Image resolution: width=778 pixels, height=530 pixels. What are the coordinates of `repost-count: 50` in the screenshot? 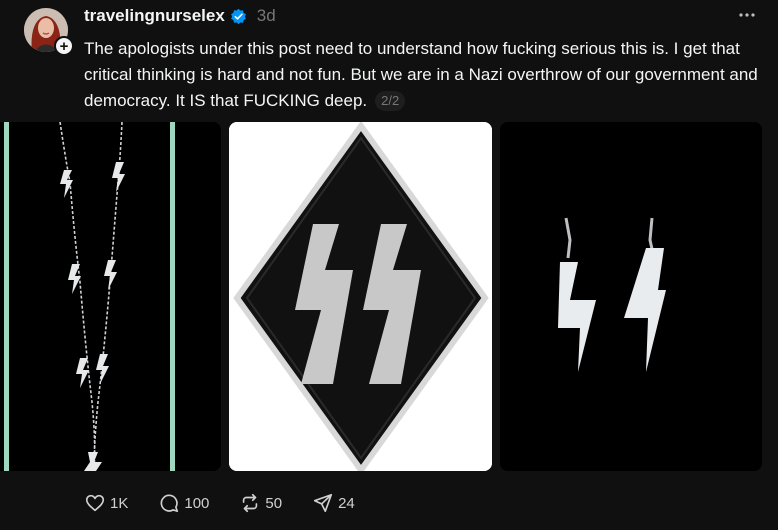 It's located at (274, 503).